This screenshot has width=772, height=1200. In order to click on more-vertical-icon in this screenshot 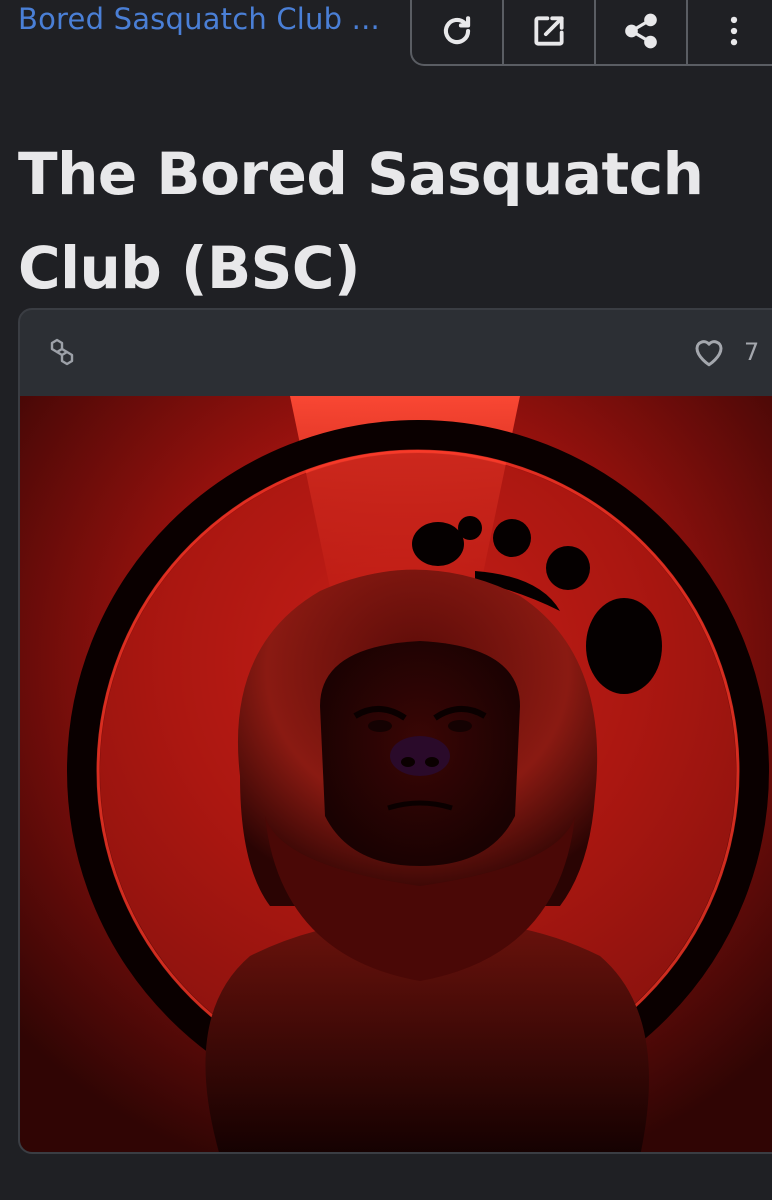, I will do `click(734, 31)`.